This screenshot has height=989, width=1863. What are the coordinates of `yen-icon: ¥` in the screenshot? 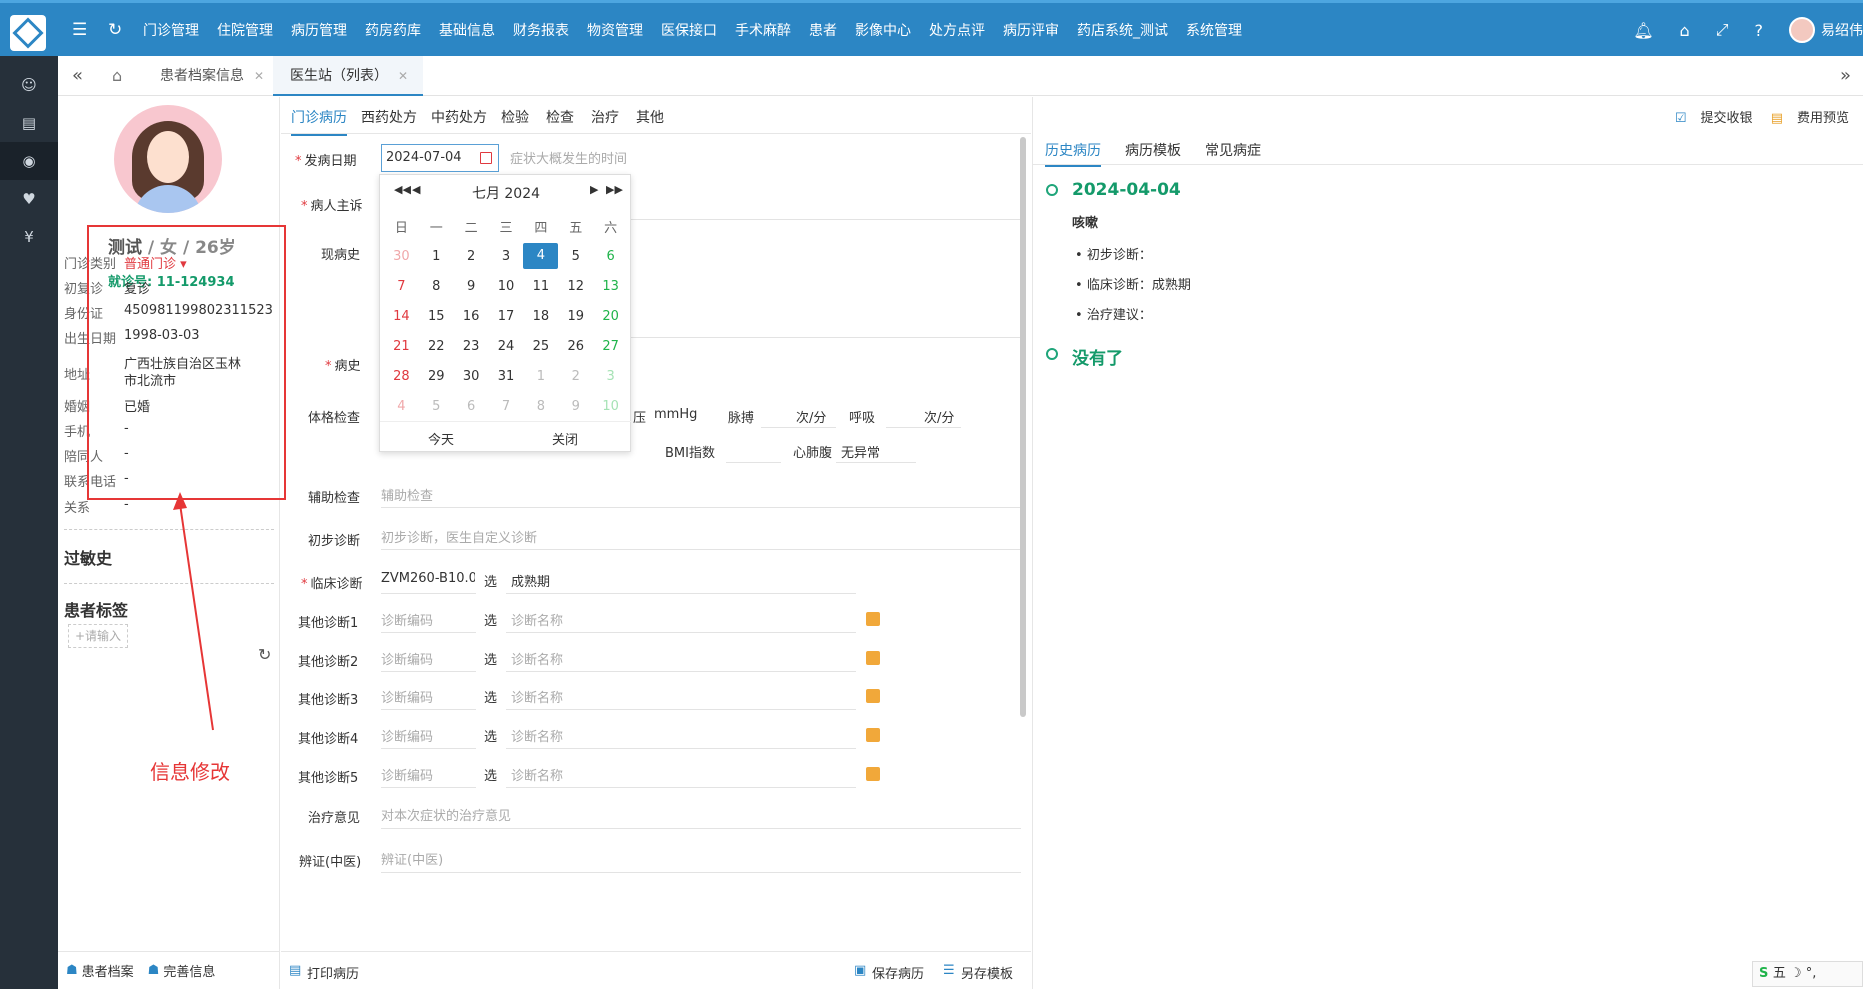 It's located at (29, 237).